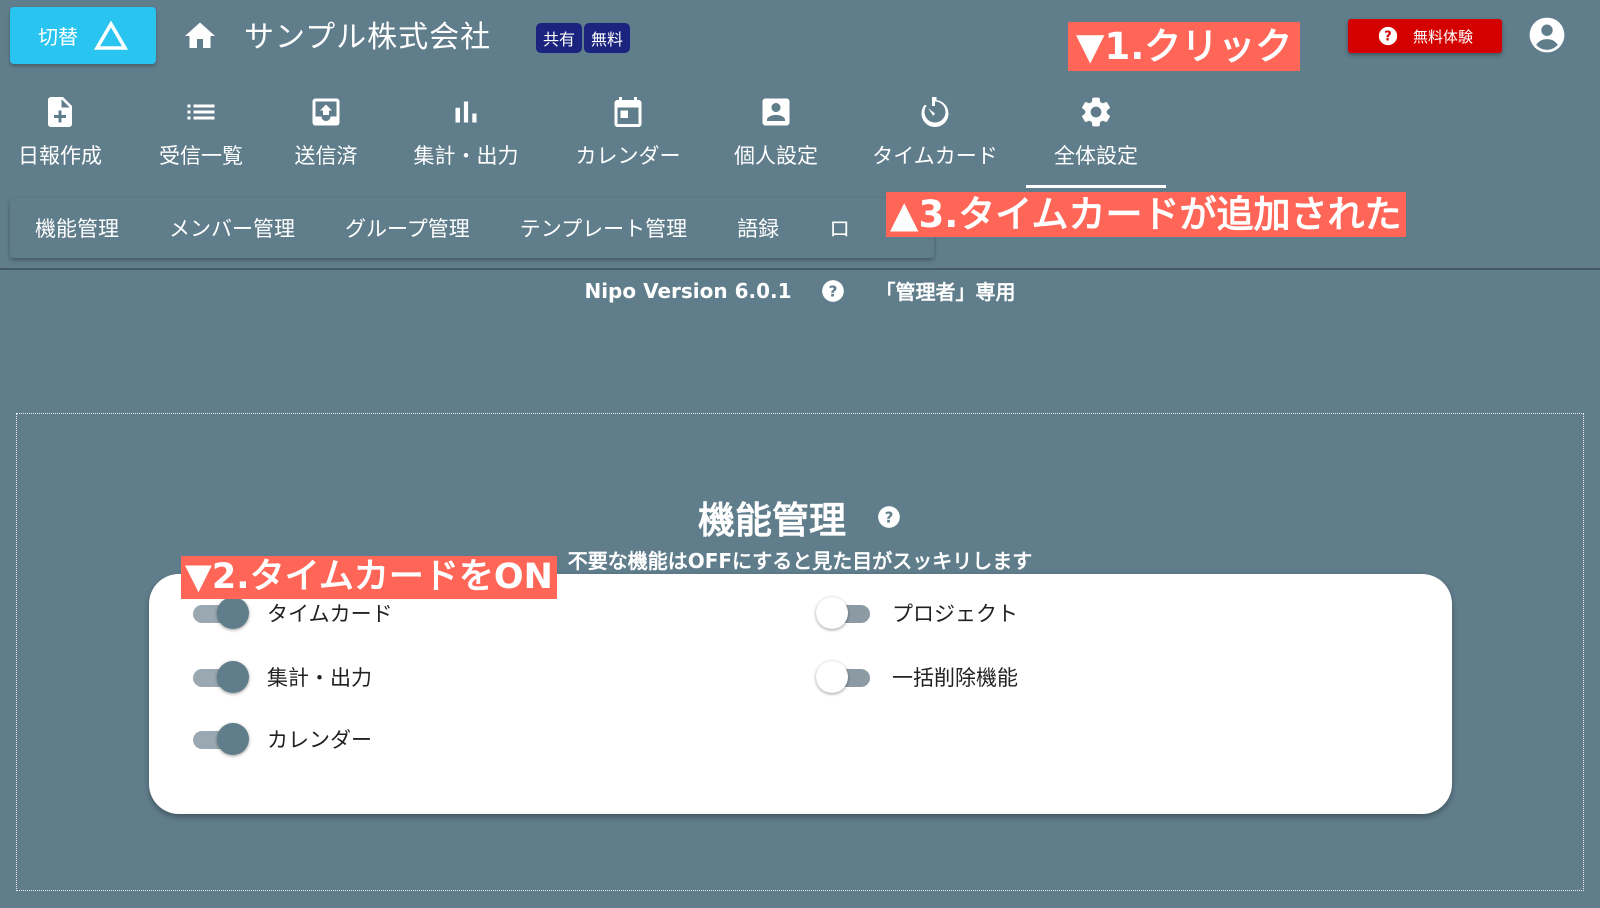  I want to click on annotation-step3: ▲3.タイムカードが追加された, so click(1146, 214).